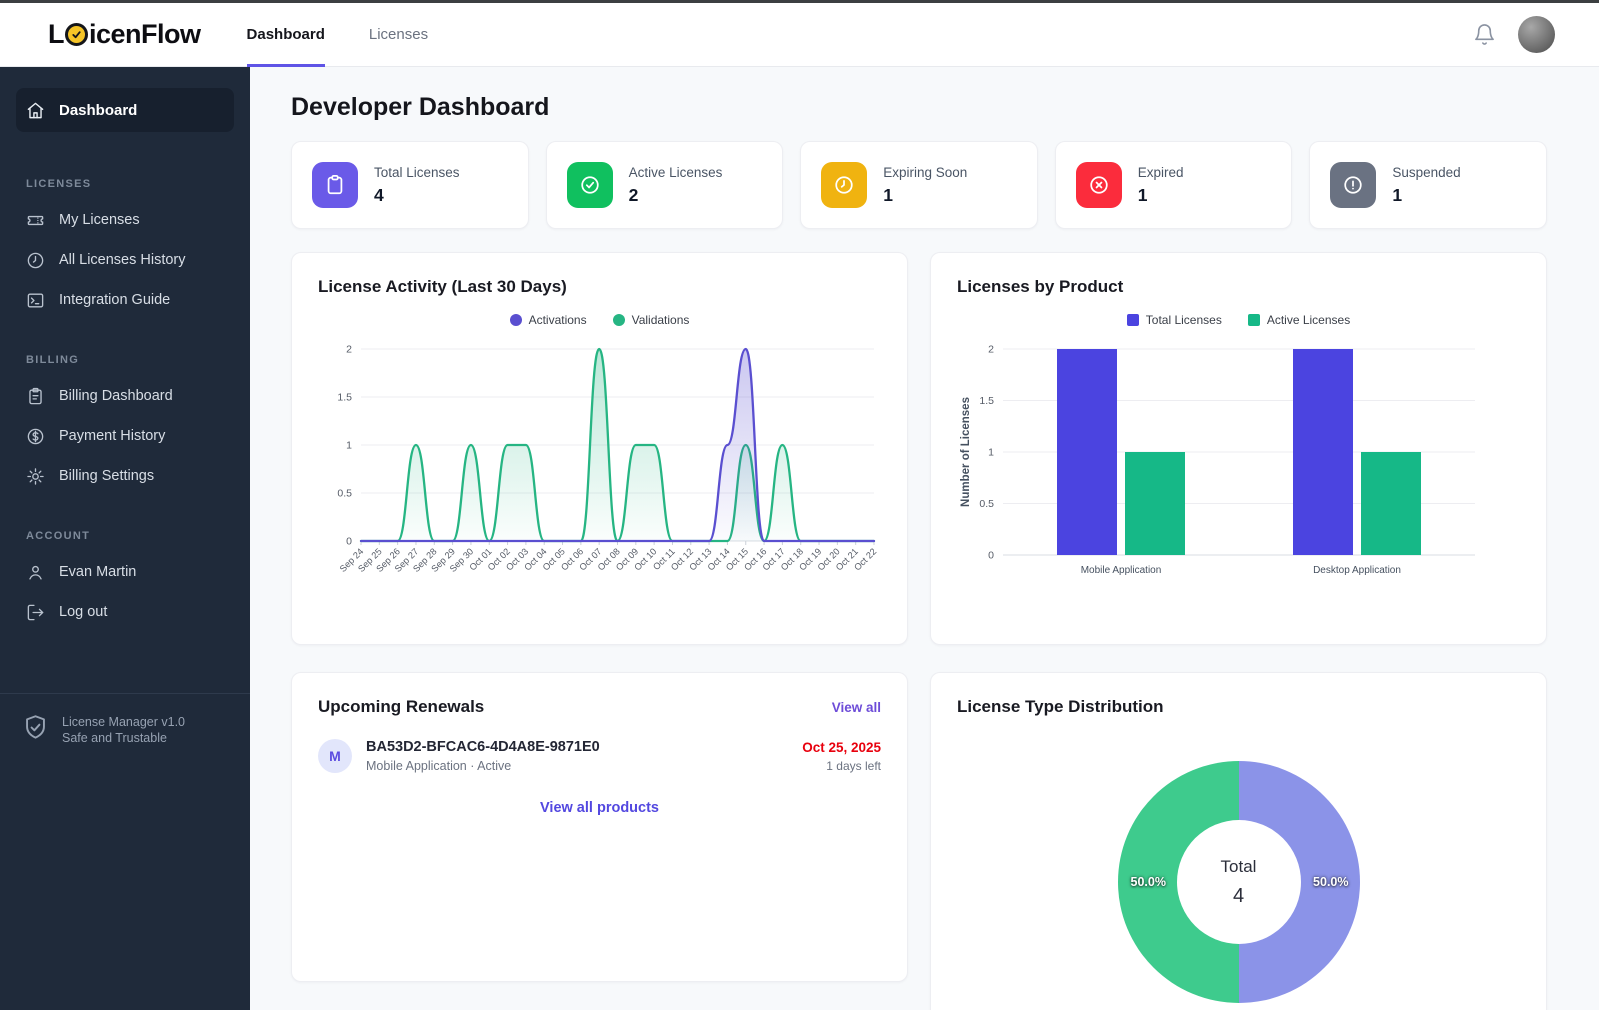 This screenshot has height=1010, width=1599. Describe the element at coordinates (107, 476) in the screenshot. I see `sidebar-item-label: Billing Settings` at that location.